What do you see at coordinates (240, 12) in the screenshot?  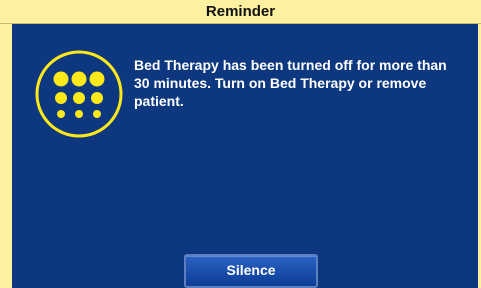 I see `dialog-title: Reminder` at bounding box center [240, 12].